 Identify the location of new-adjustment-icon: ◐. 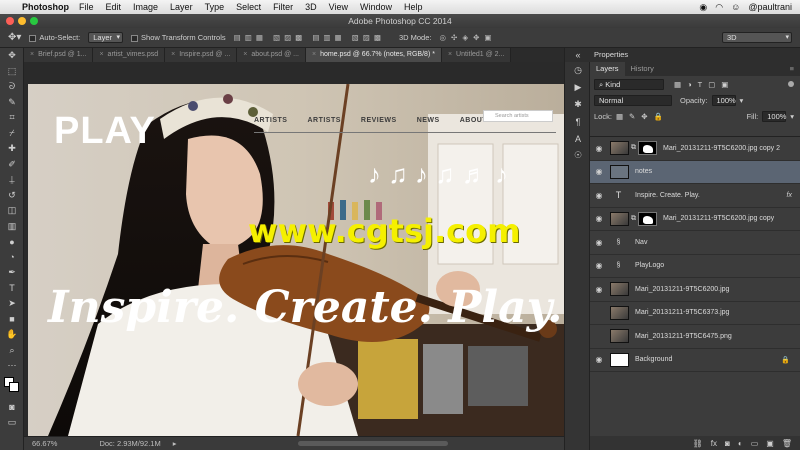
(740, 443).